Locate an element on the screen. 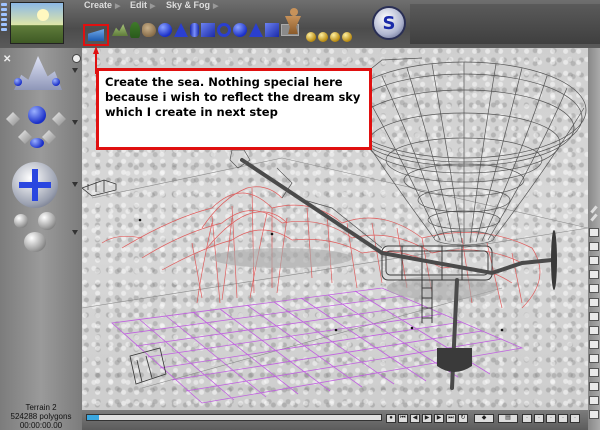  pencil-icon is located at coordinates (594, 209).